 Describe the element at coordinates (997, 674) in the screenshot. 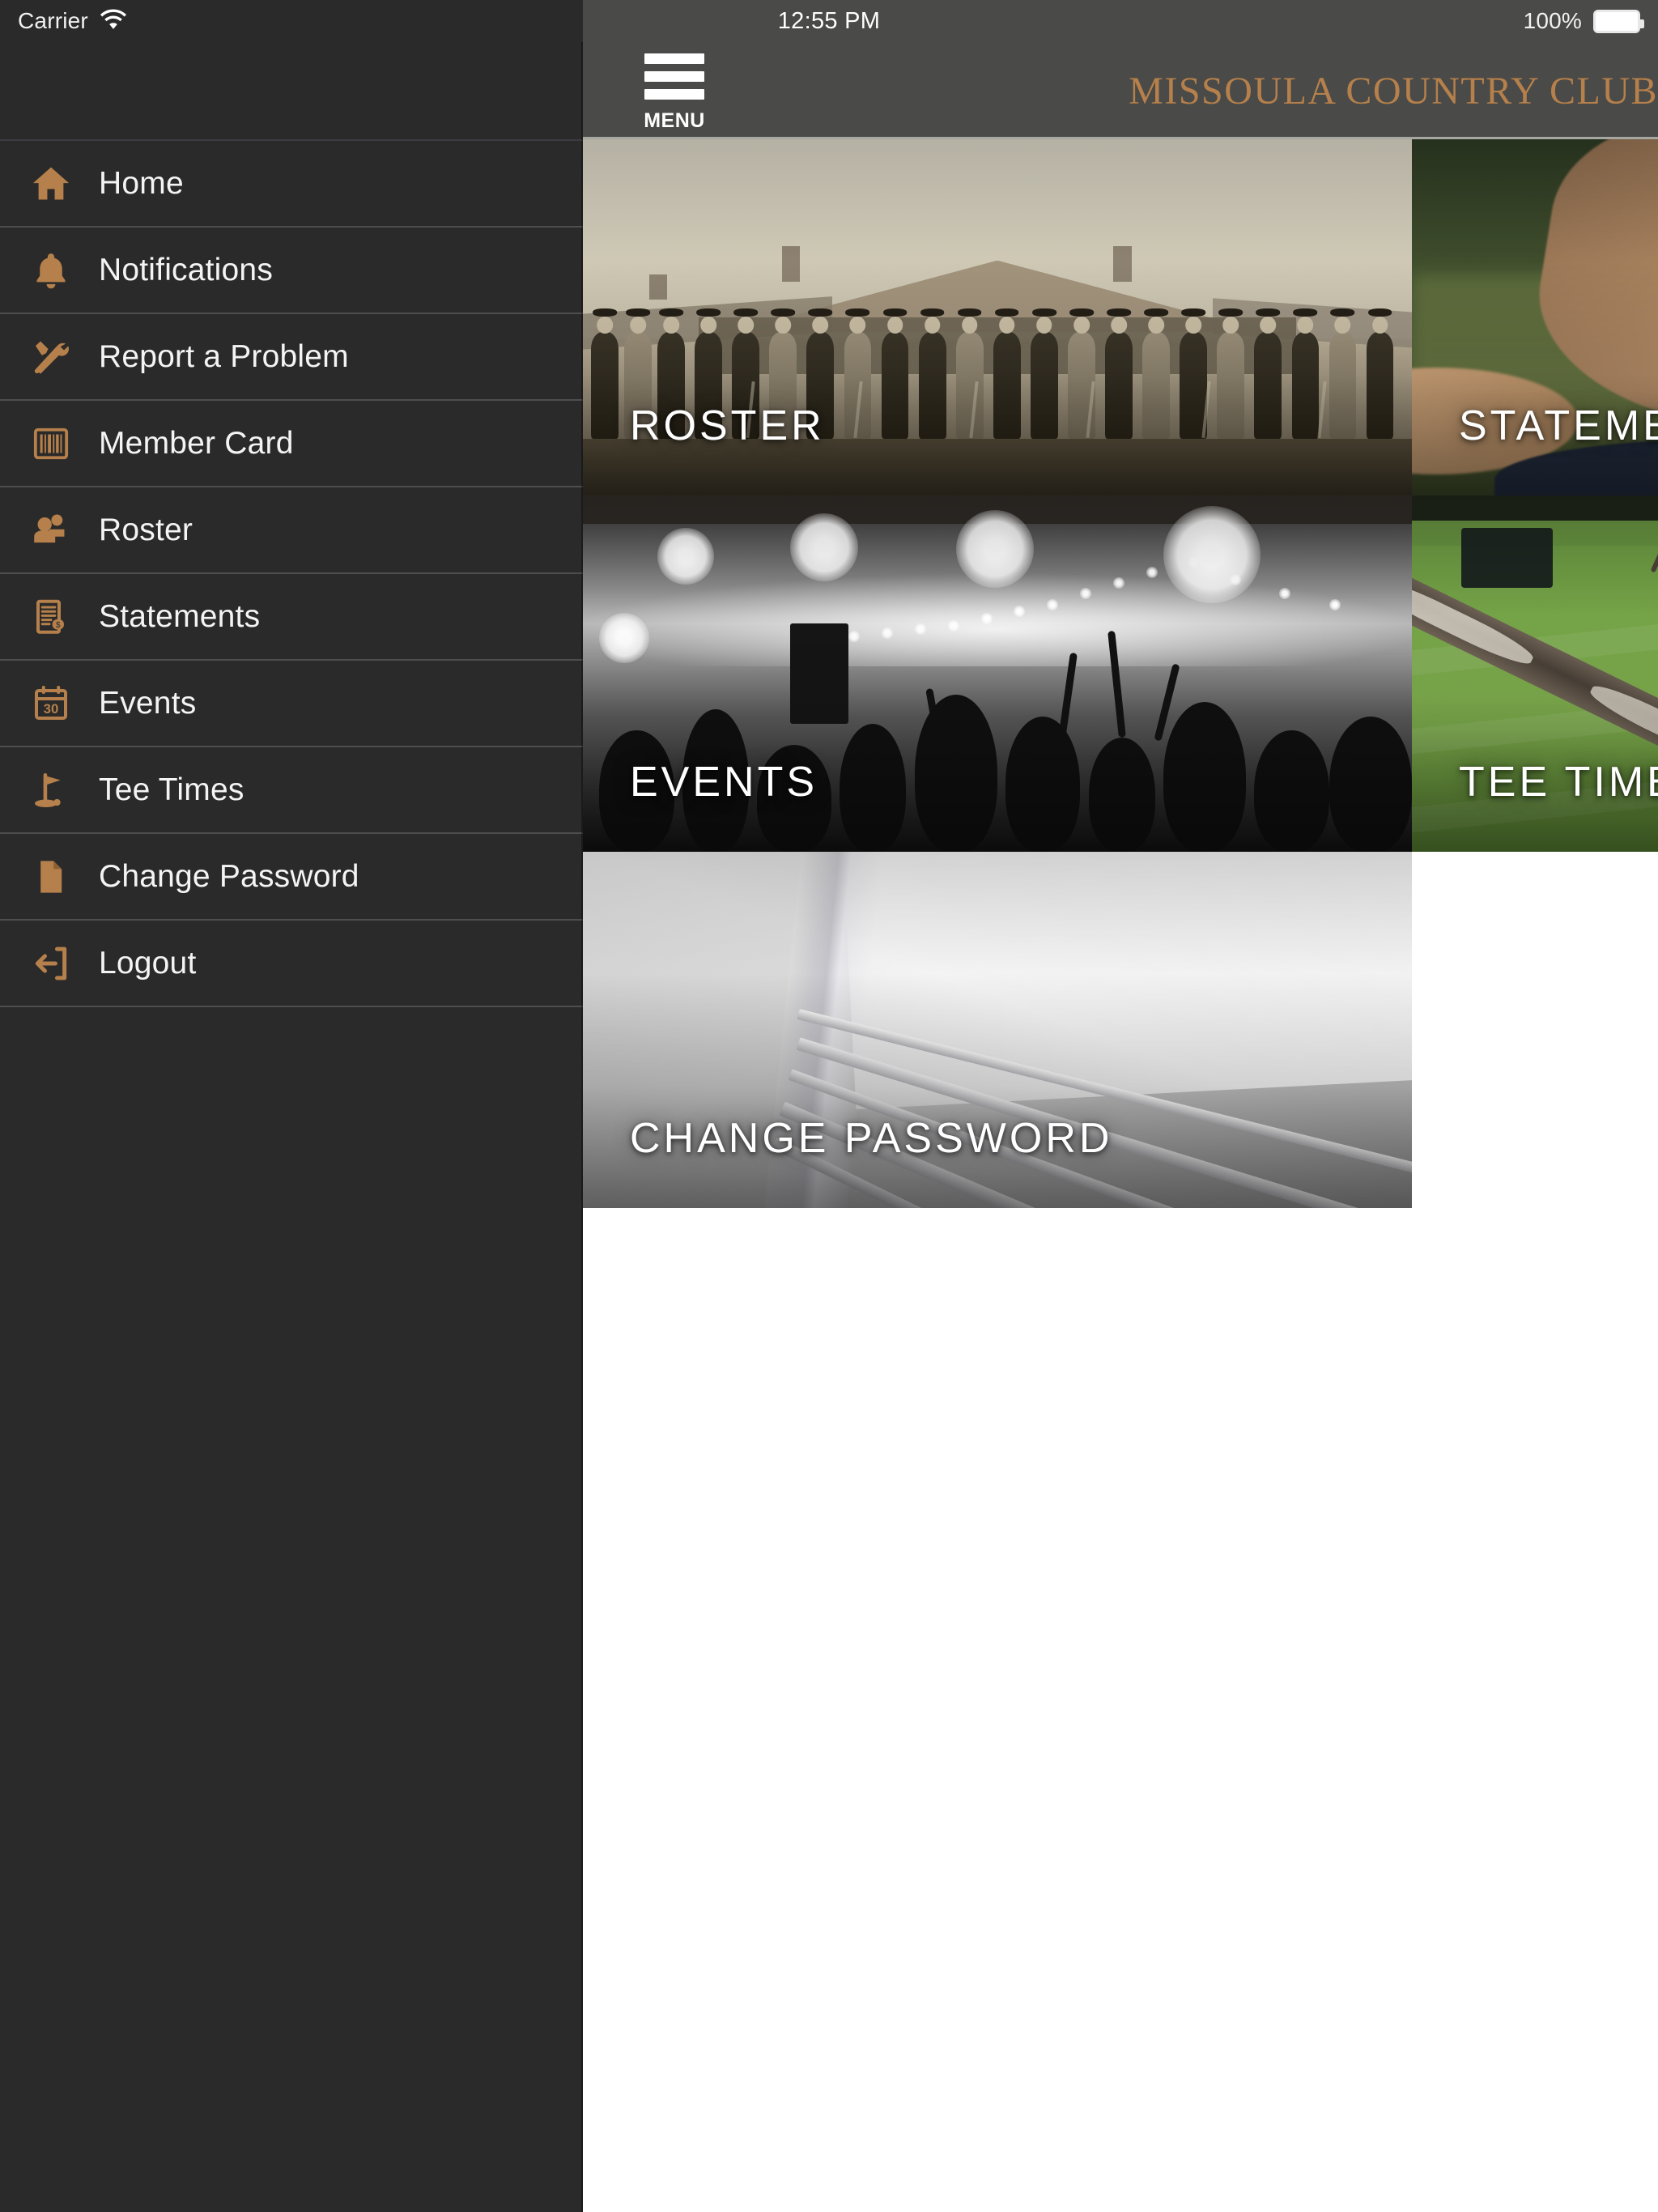

I see `tile-events: EVENTS` at that location.